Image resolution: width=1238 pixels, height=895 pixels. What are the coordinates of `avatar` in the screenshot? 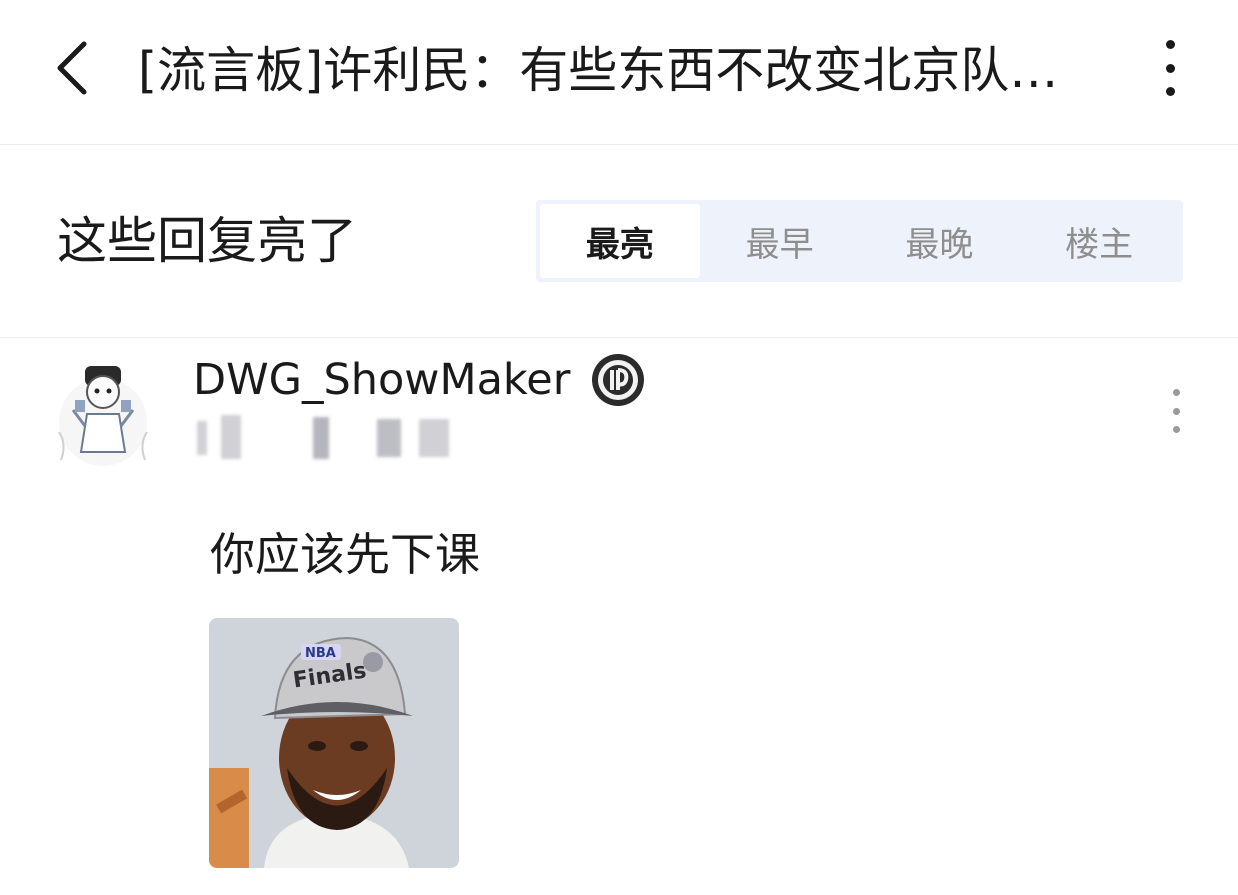 It's located at (103, 410).